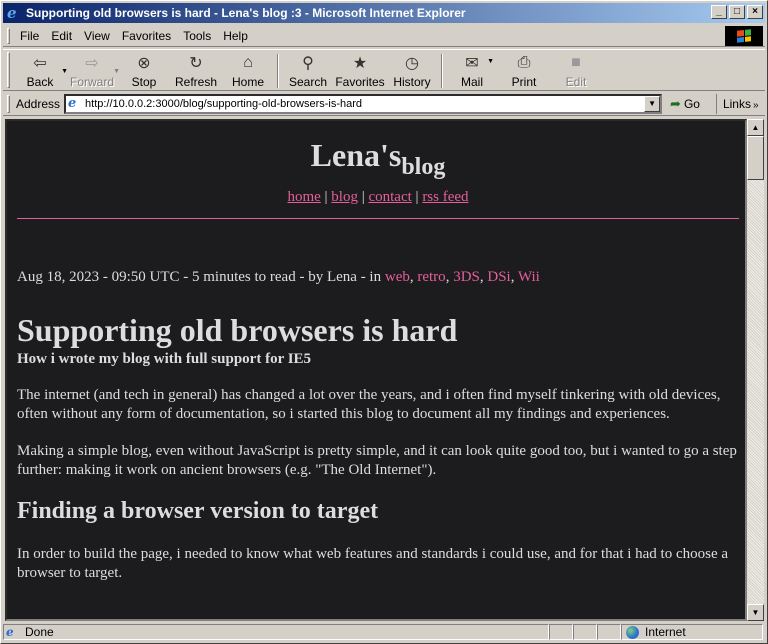 The height and width of the screenshot is (644, 768). Describe the element at coordinates (665, 632) in the screenshot. I see `zone-text: Internet` at that location.